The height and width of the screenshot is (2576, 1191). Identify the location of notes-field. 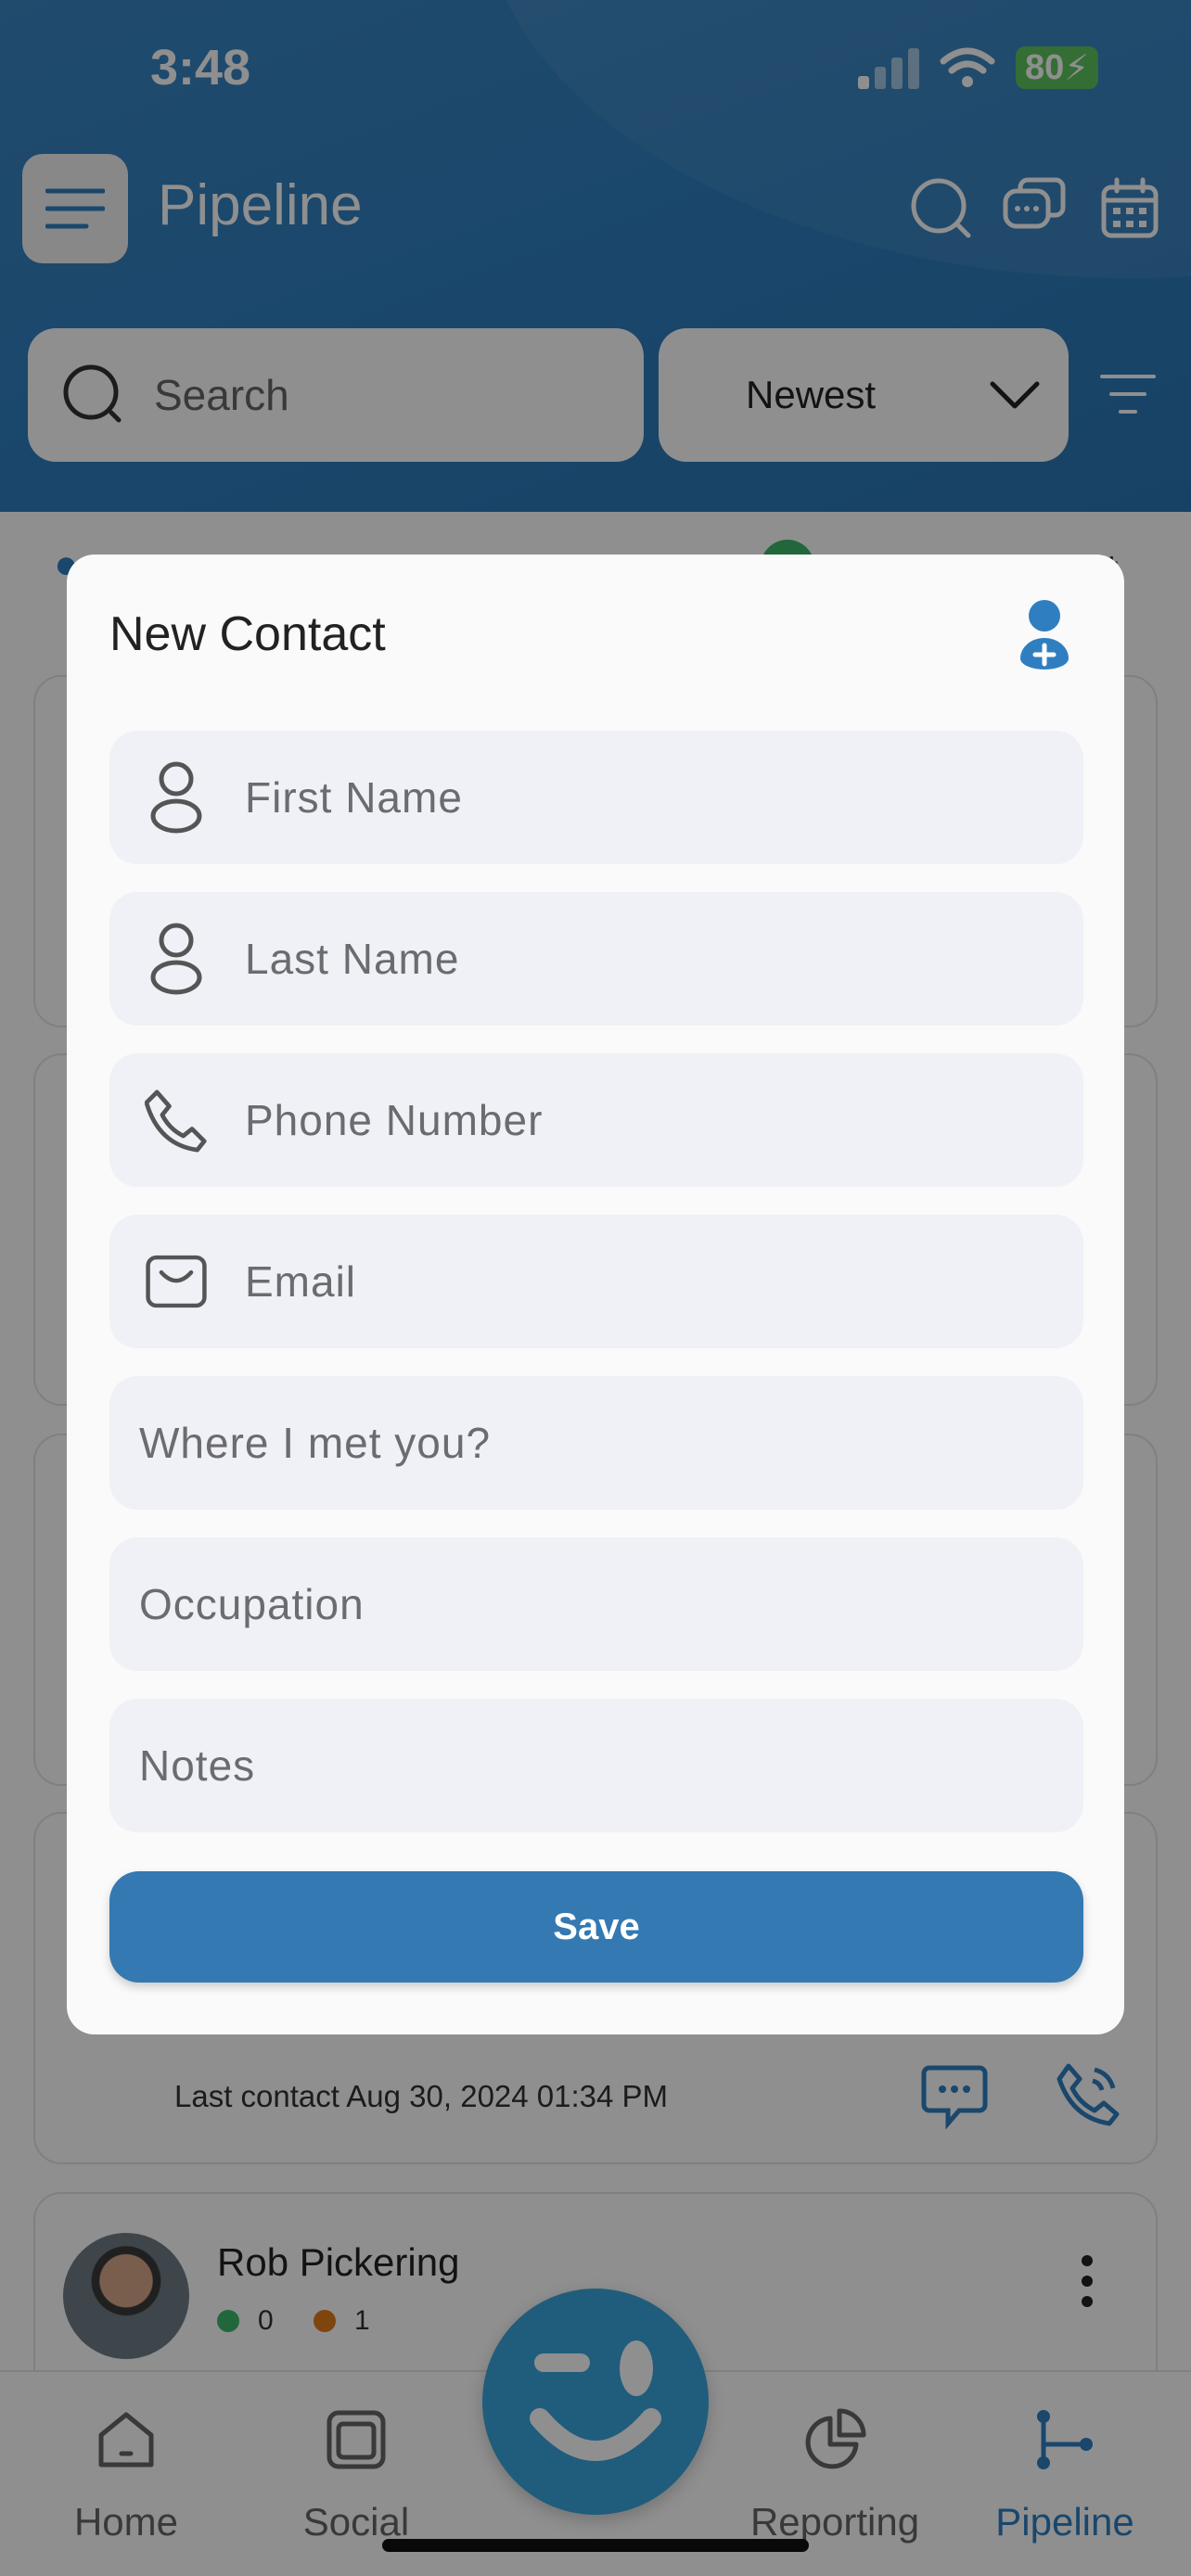
(596, 1766).